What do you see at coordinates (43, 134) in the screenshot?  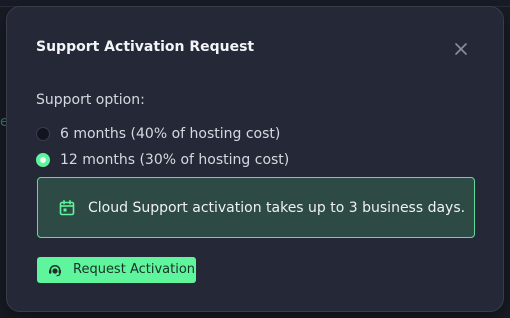 I see `radio-button-unselected` at bounding box center [43, 134].